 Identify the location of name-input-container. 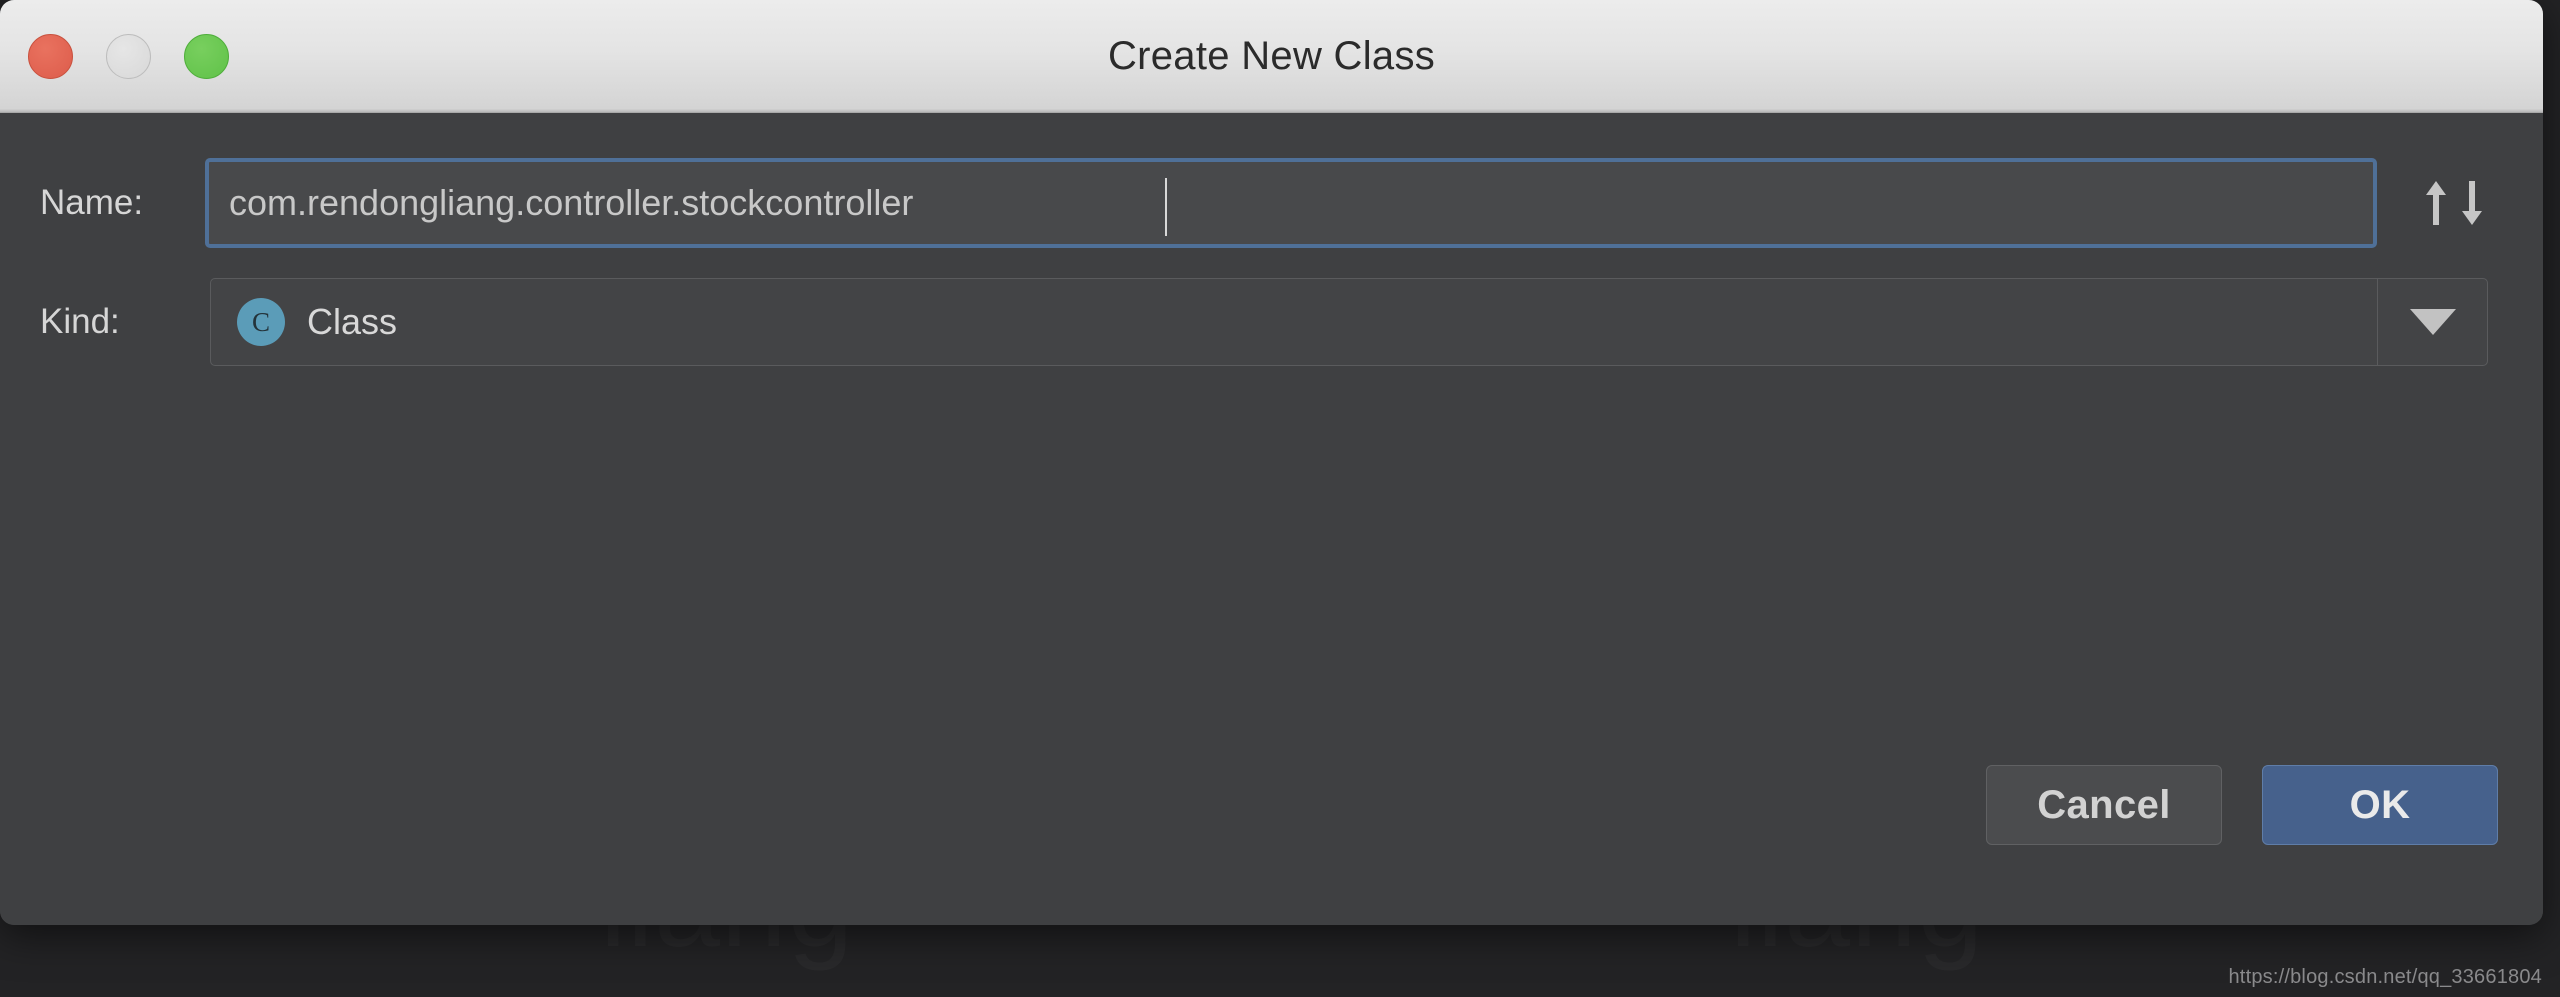
(1291, 203).